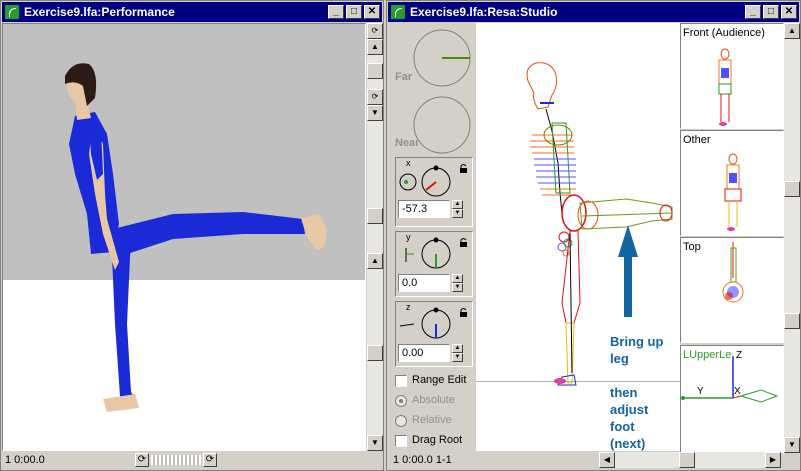  Describe the element at coordinates (697, 460) in the screenshot. I see `horizontal-scroll-track` at that location.